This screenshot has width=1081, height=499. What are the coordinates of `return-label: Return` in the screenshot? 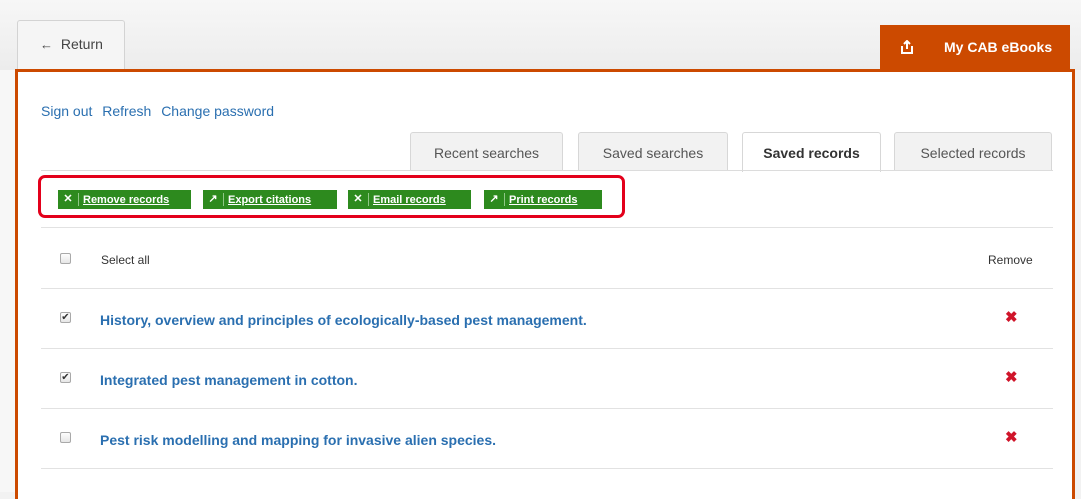 It's located at (81, 44).